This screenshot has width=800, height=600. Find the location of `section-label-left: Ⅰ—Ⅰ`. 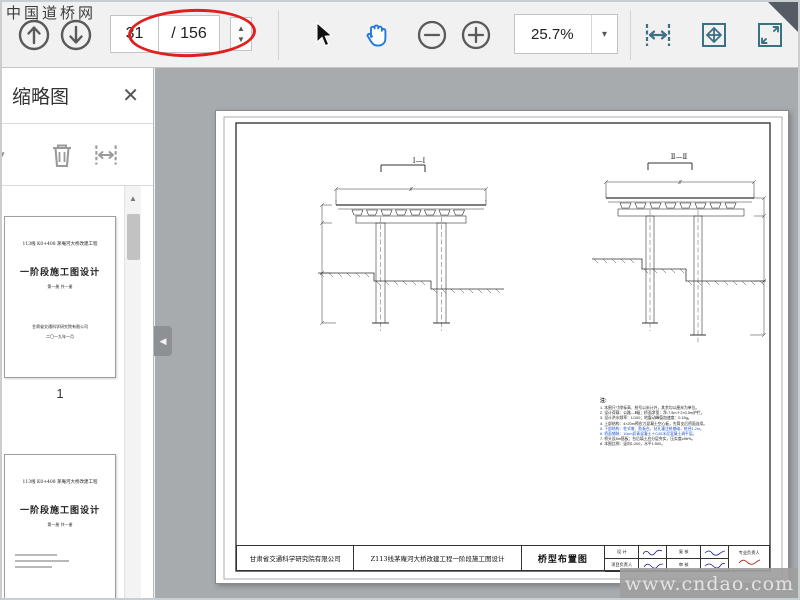

section-label-left: Ⅰ—Ⅰ is located at coordinates (419, 161).